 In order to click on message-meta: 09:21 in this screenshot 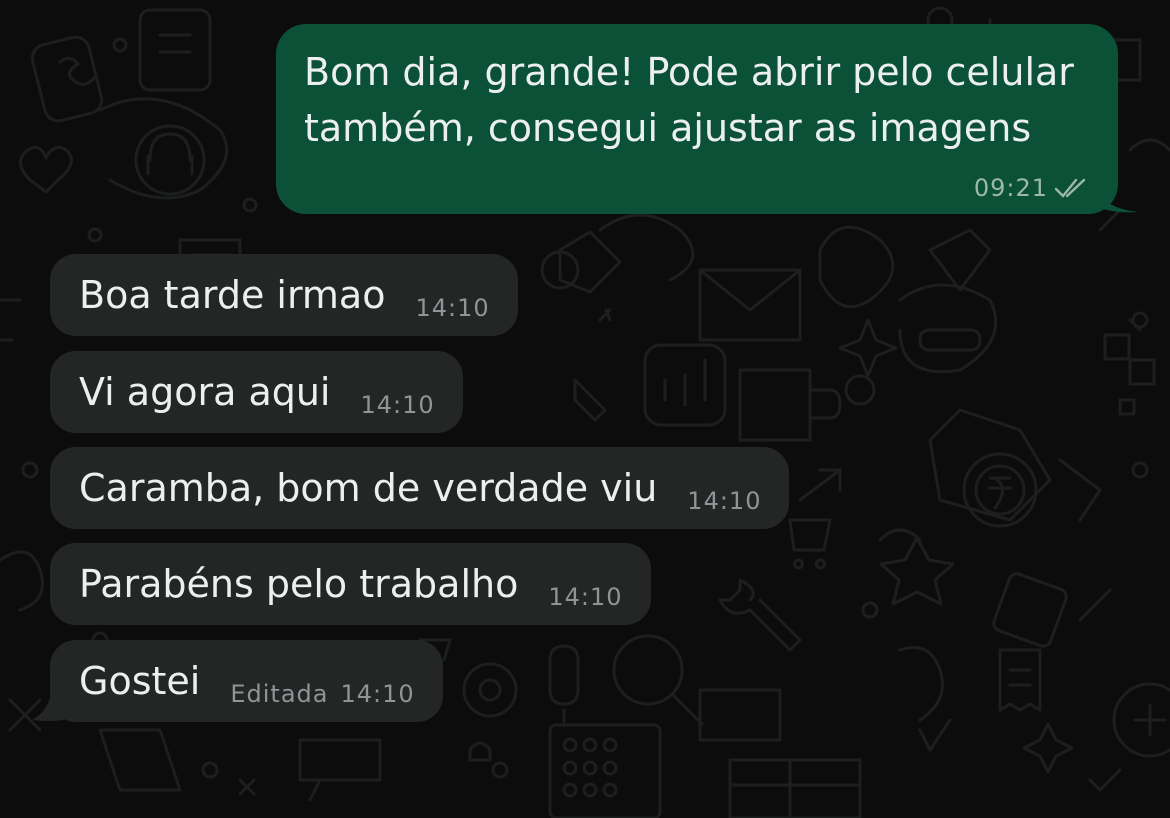, I will do `click(1032, 188)`.